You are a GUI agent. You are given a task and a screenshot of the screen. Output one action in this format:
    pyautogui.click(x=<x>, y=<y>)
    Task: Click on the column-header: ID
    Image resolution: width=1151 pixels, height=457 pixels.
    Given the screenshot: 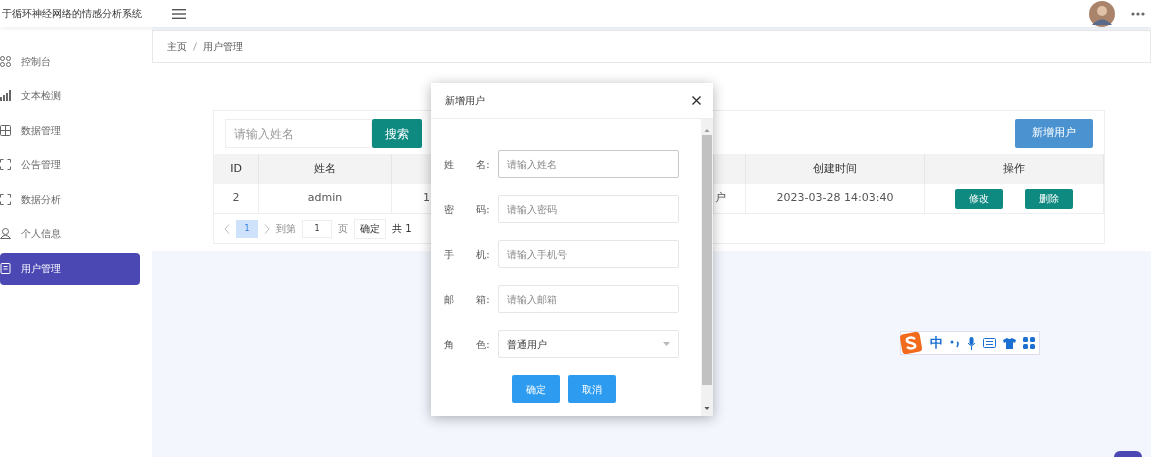 What is the action you would take?
    pyautogui.click(x=236, y=169)
    